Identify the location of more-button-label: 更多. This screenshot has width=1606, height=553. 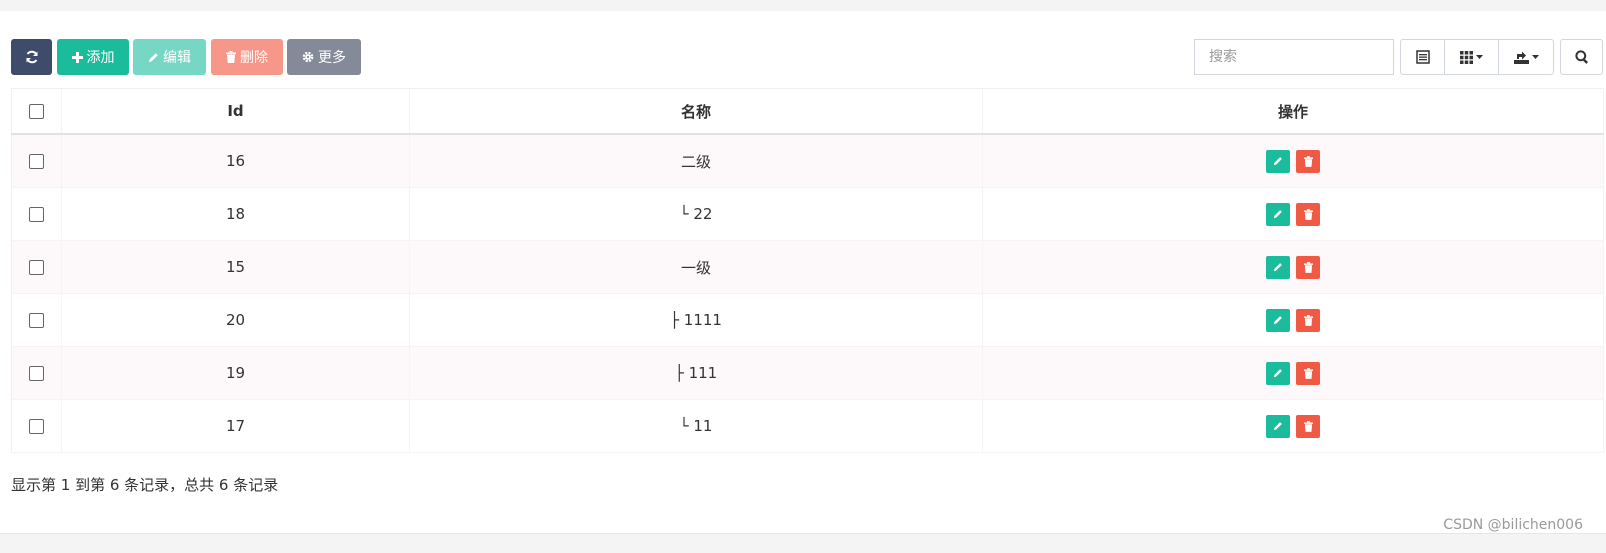
(332, 58).